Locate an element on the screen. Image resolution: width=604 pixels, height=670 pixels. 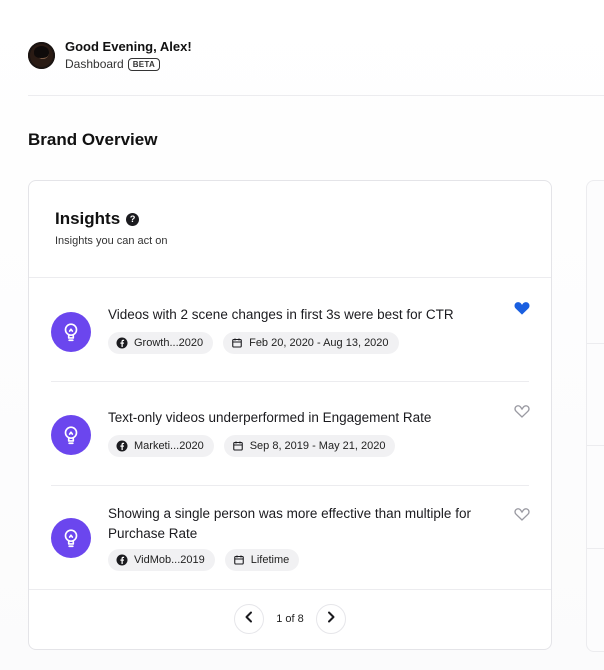
next-page-button is located at coordinates (331, 619).